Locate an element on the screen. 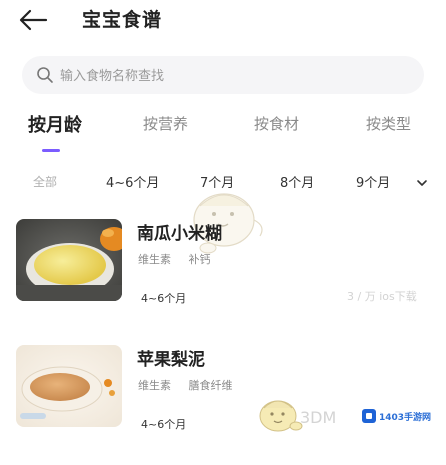 This screenshot has width=446, height=465. tab-by-ingredient: 按食材 is located at coordinates (276, 123).